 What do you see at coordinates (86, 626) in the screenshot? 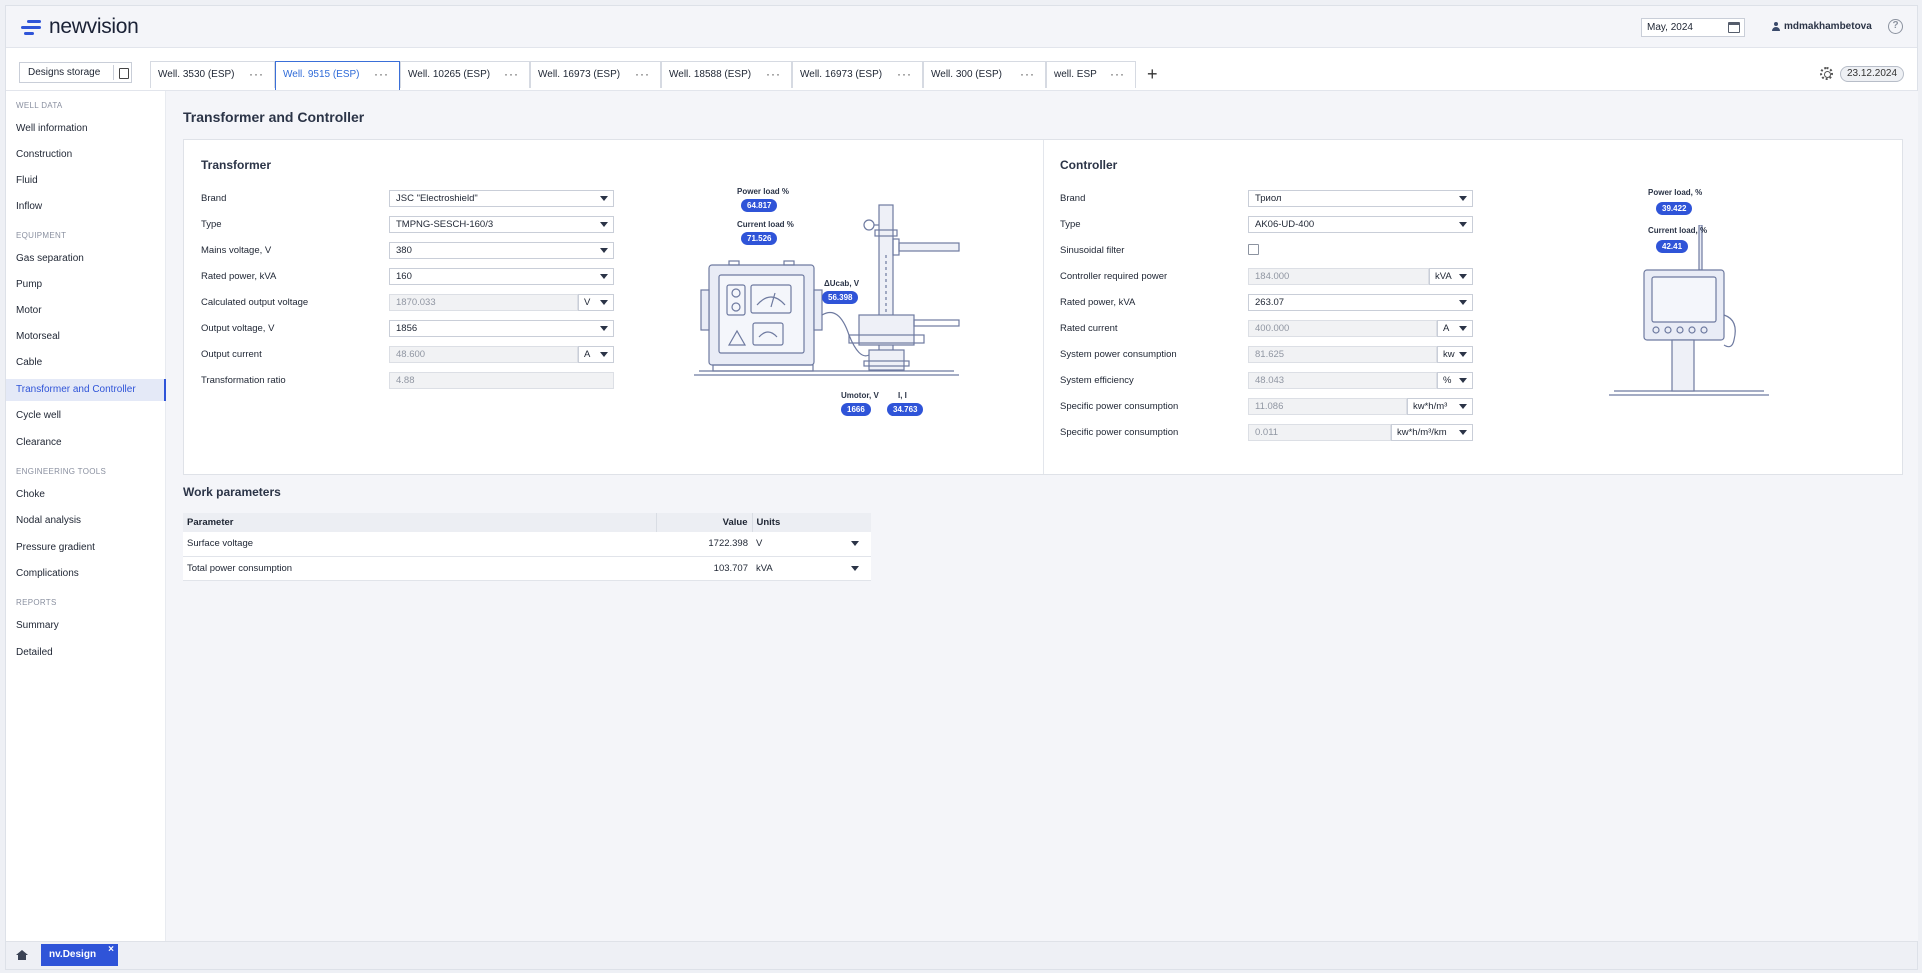
I see `sidebar-item-summary: Summary` at bounding box center [86, 626].